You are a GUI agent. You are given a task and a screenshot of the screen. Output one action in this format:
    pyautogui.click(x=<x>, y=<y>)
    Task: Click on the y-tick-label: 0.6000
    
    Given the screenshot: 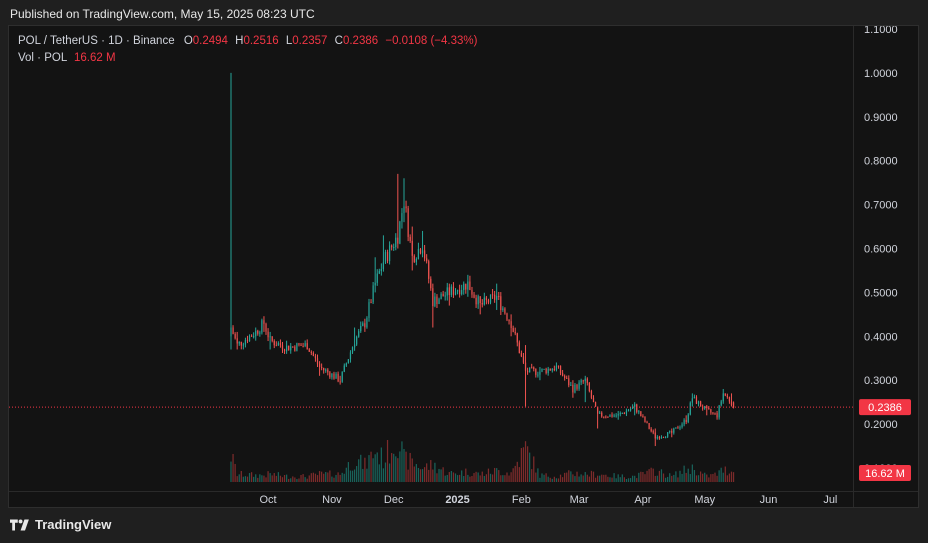 What is the action you would take?
    pyautogui.click(x=881, y=250)
    